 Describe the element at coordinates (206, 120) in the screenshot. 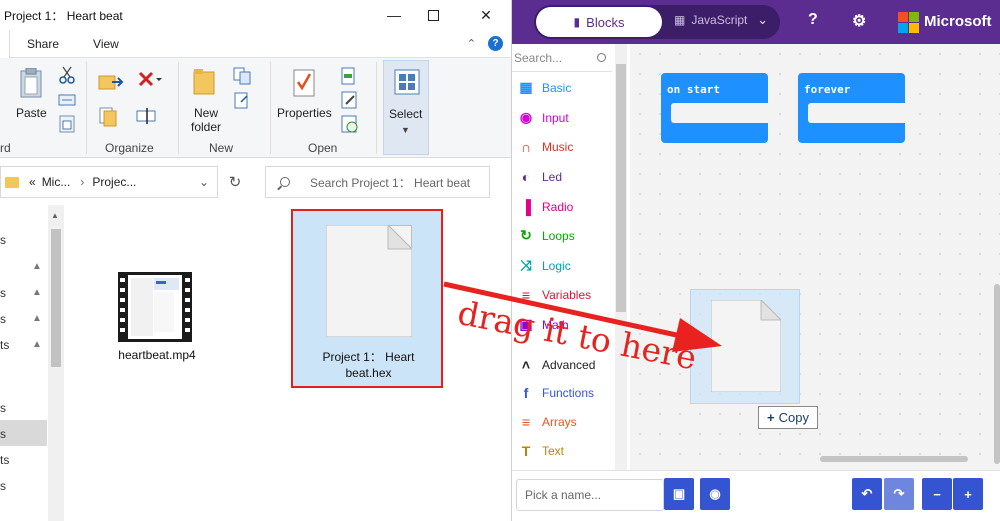

I see `new-folder-button-label: New folder` at that location.